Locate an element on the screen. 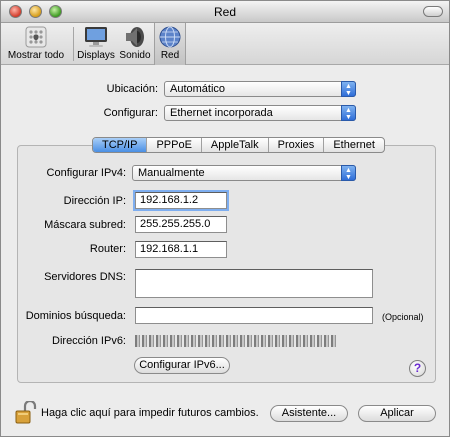 This screenshot has width=450, height=437. subnet-mask-label: Máscara subred: is located at coordinates (85, 225).